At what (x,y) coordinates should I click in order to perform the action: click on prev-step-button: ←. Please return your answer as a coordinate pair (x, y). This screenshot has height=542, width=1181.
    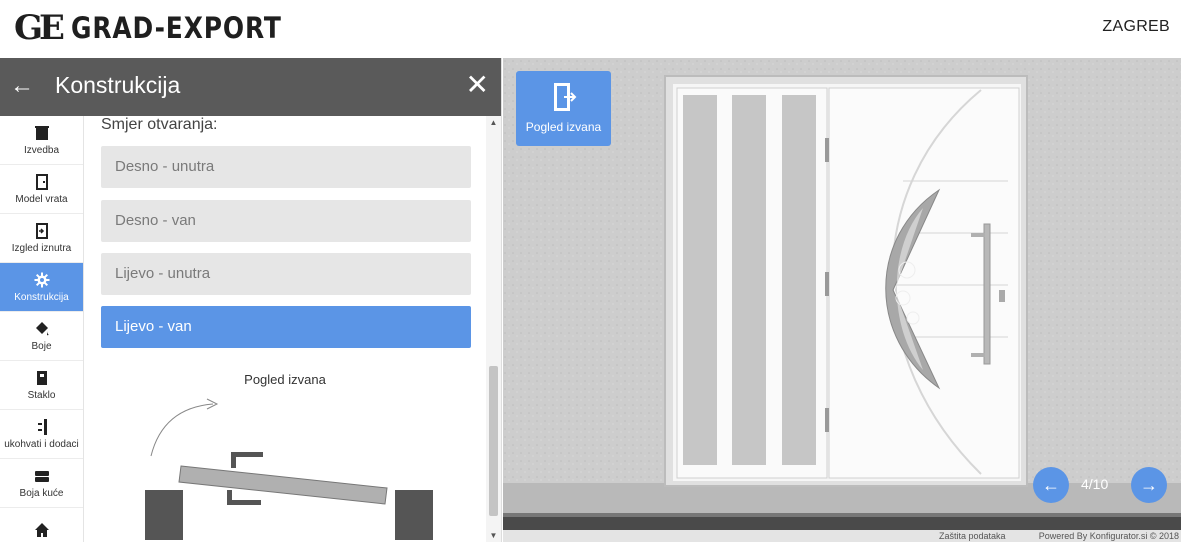
    Looking at the image, I should click on (1051, 485).